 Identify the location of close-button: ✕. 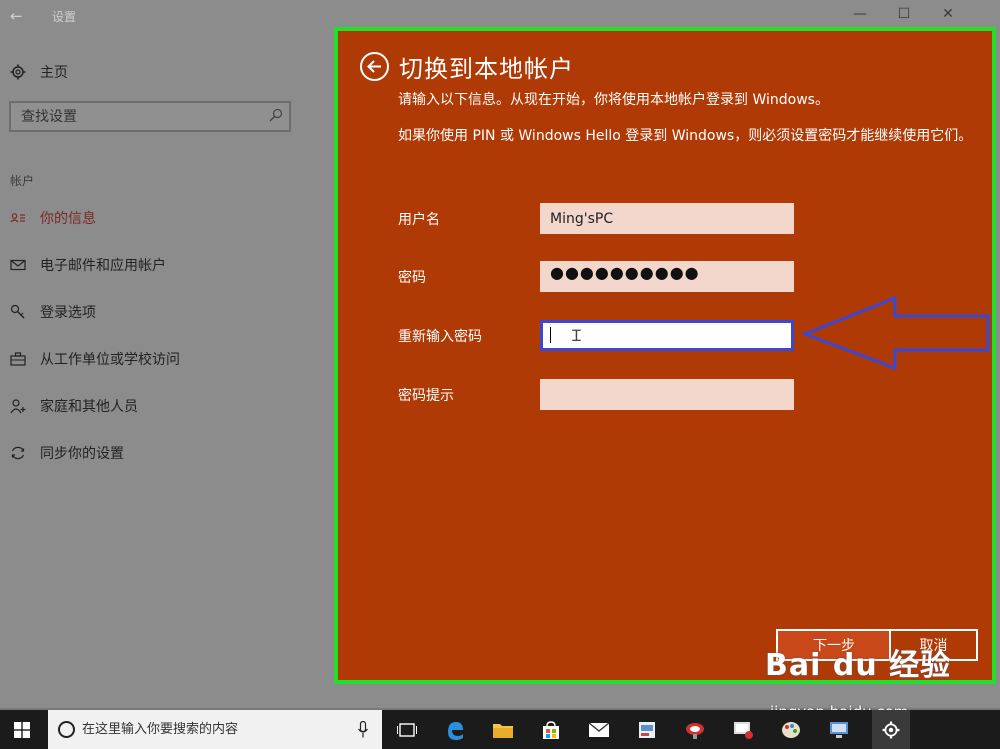
(948, 14).